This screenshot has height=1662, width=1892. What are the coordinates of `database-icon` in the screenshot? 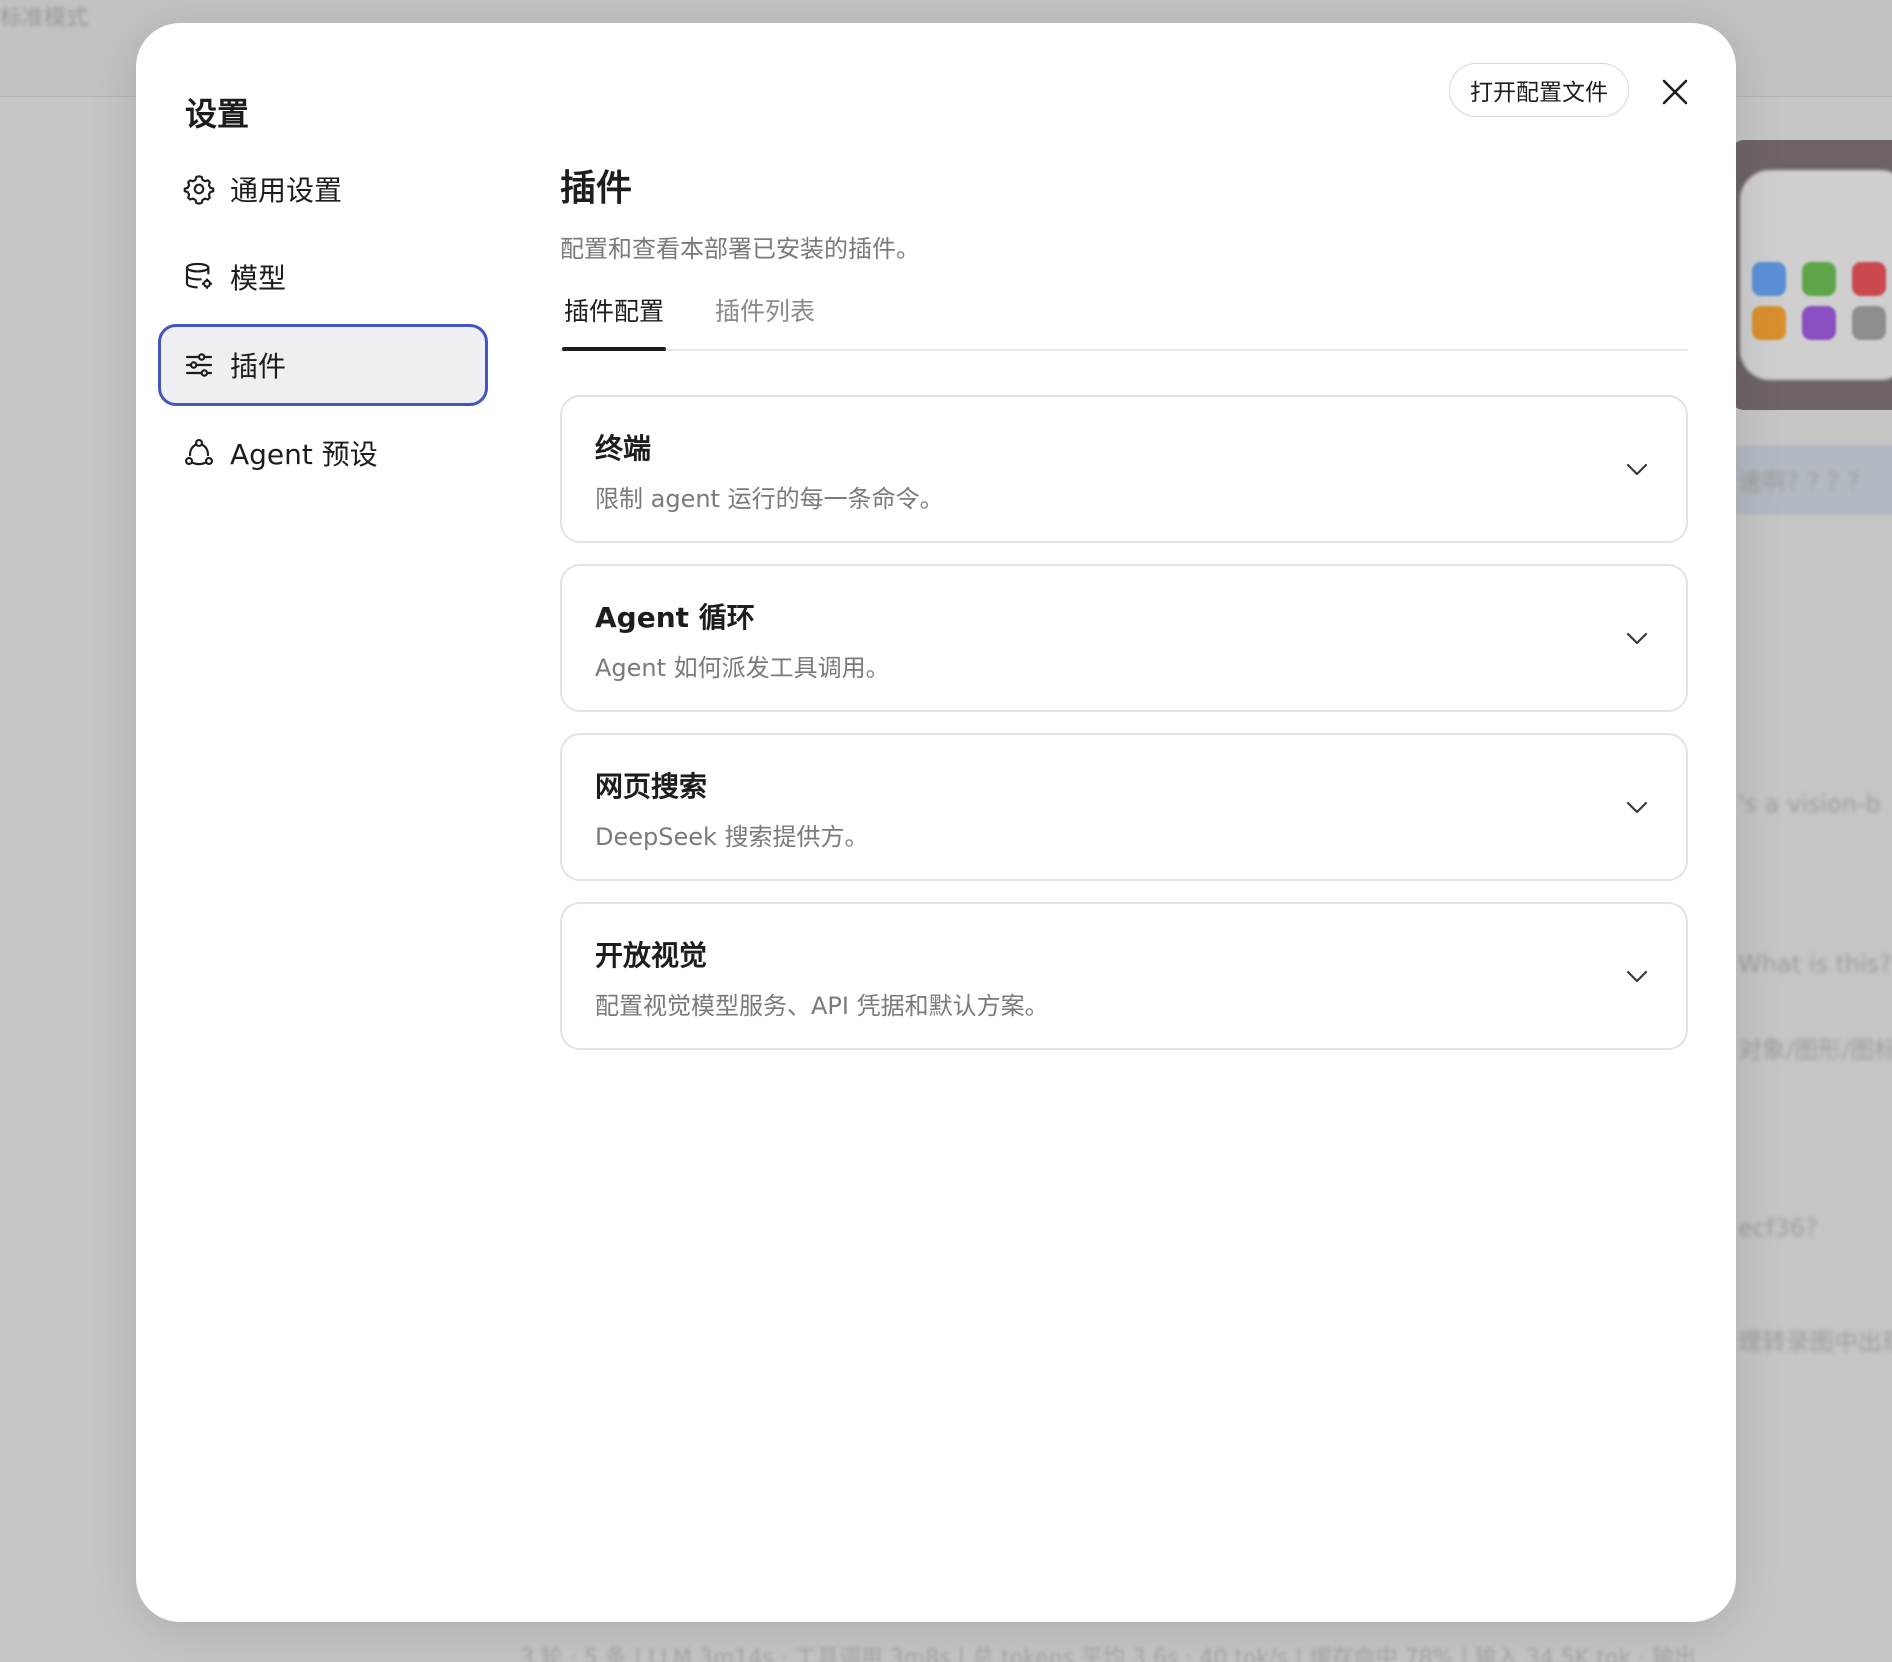 It's located at (199, 277).